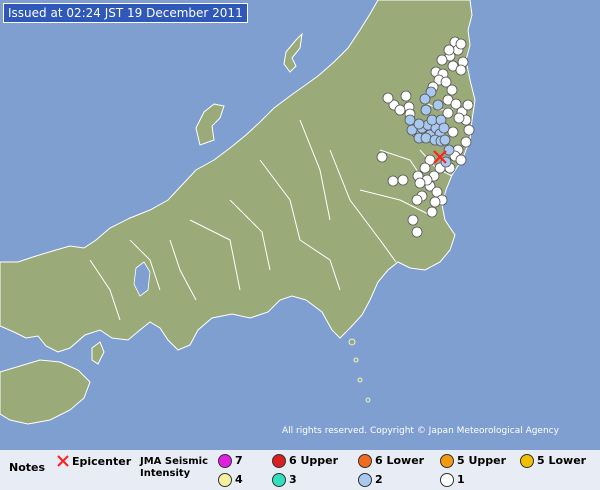  What do you see at coordinates (482, 460) in the screenshot?
I see `intensity-5-upper-label: 5 Upper` at bounding box center [482, 460].